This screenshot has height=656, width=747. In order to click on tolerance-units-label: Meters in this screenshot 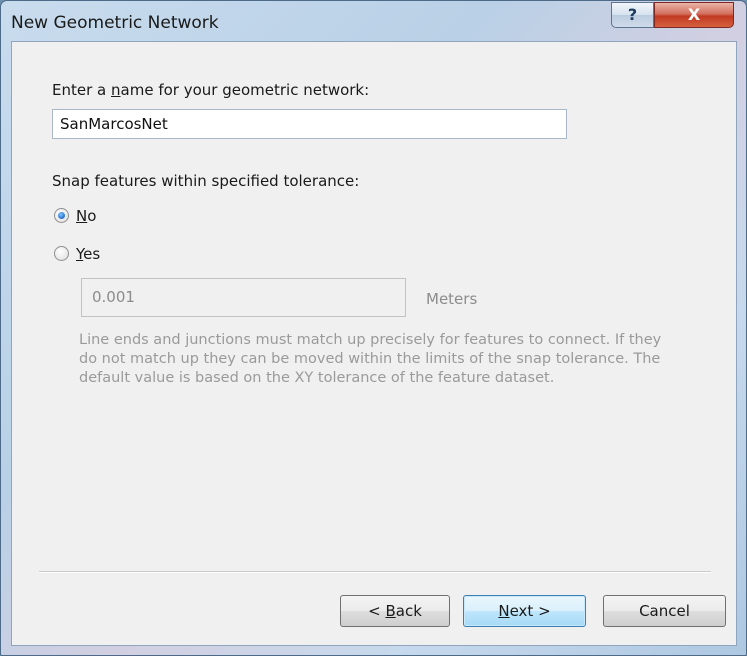, I will do `click(452, 299)`.